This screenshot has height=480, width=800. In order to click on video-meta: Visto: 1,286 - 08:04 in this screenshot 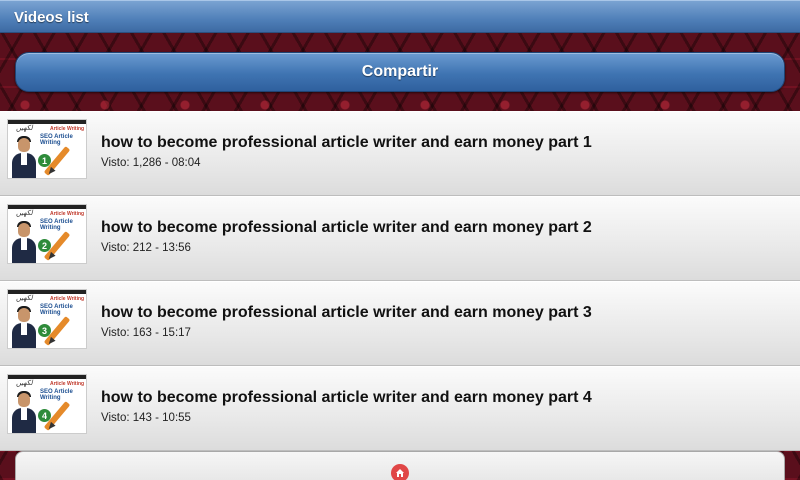, I will do `click(151, 163)`.